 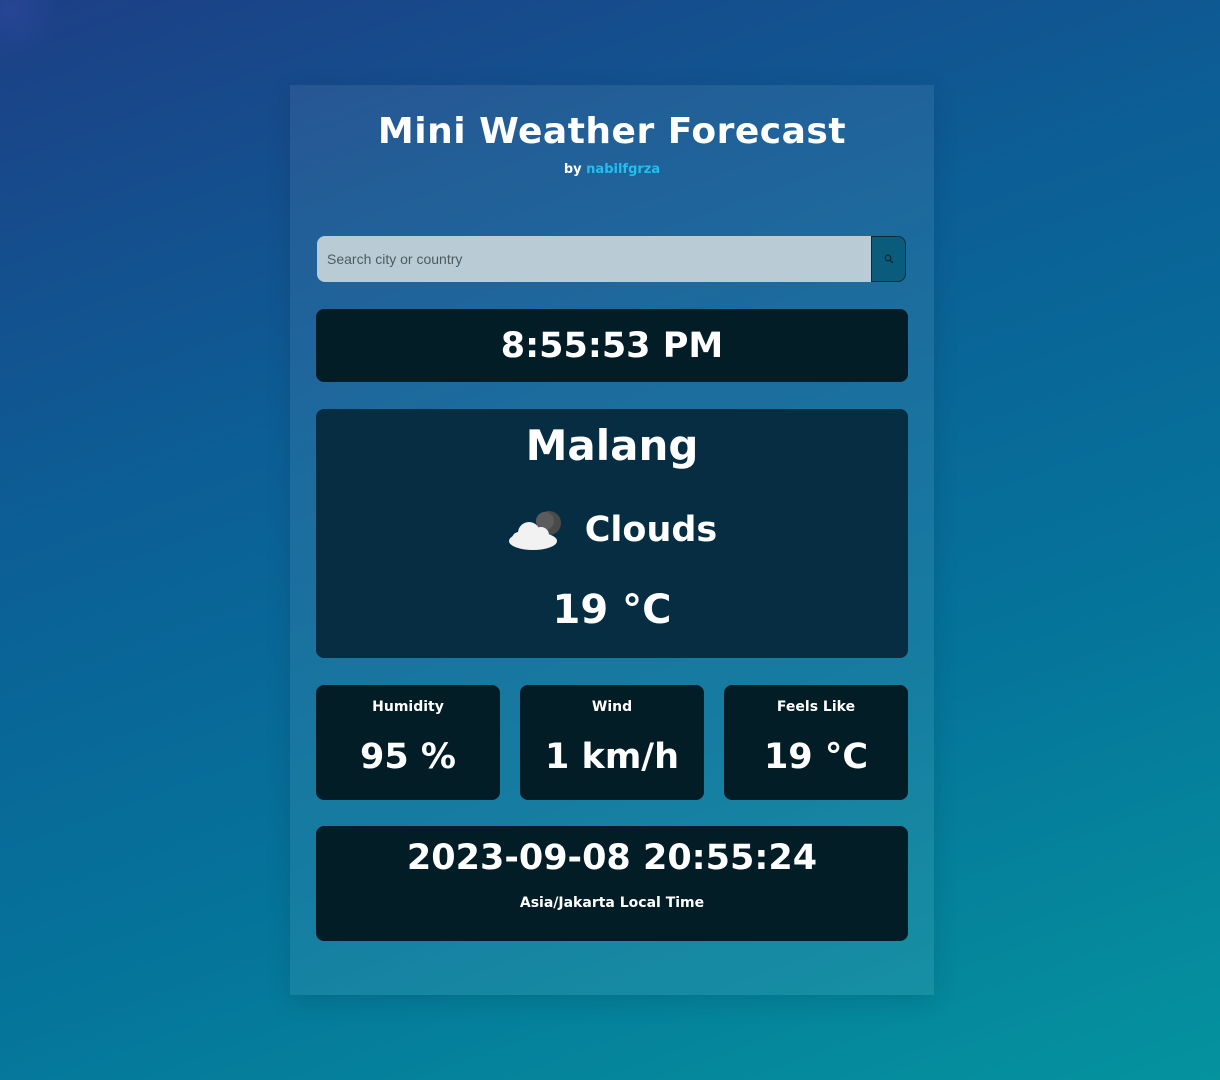 I want to click on cloud-night-icon, so click(x=534, y=530).